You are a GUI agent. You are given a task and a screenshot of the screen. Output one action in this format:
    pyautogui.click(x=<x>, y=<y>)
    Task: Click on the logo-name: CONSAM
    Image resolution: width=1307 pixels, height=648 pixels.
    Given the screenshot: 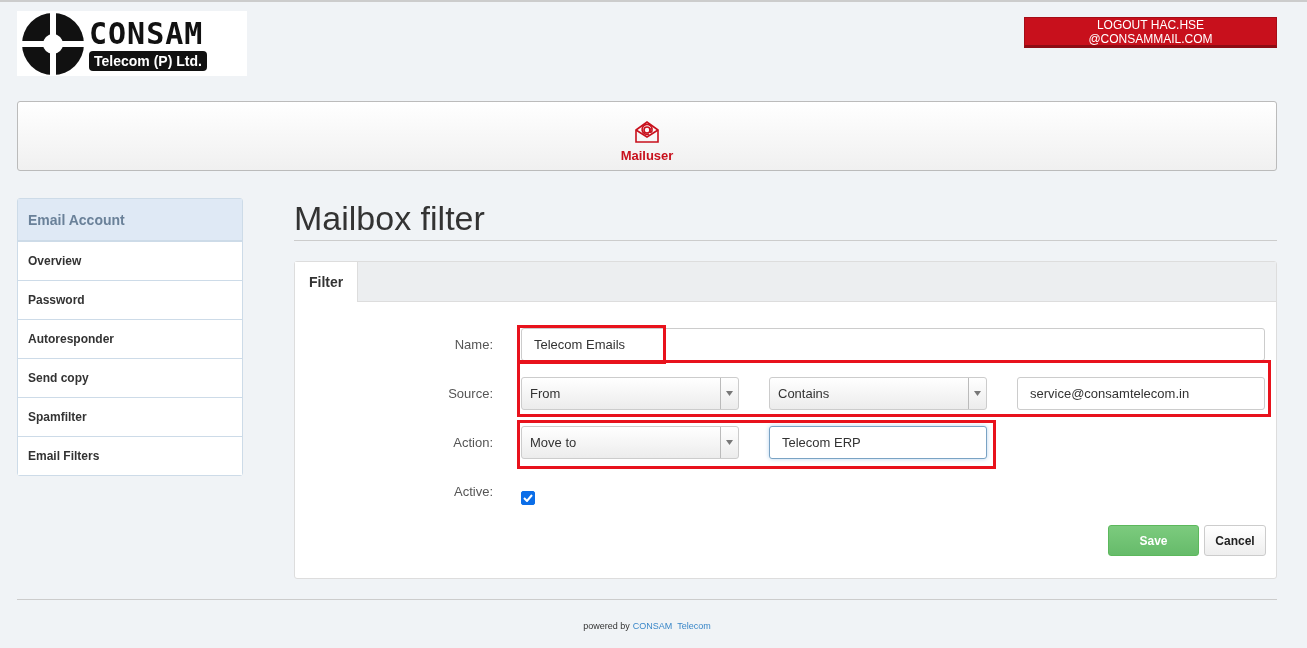 What is the action you would take?
    pyautogui.click(x=146, y=33)
    